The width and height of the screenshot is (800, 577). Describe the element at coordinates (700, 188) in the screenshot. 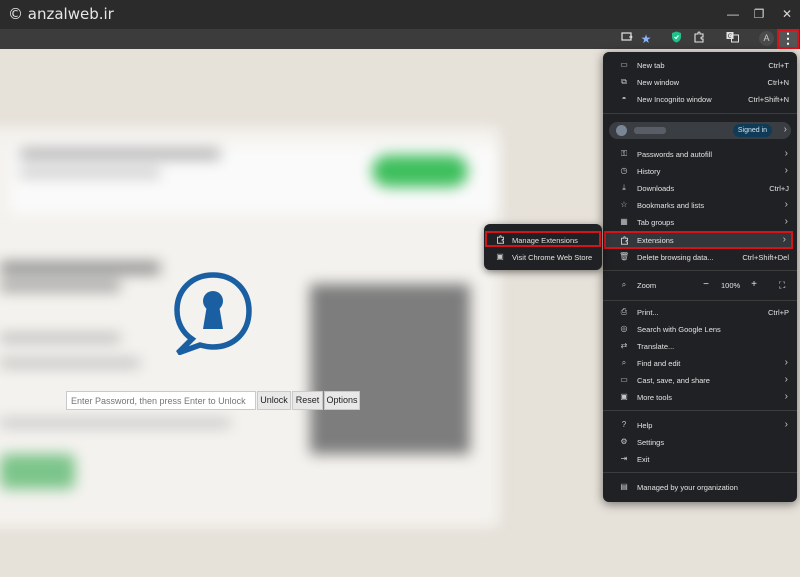

I see `menu-item-downloads: ⤓ Downloads Ctrl+J` at that location.